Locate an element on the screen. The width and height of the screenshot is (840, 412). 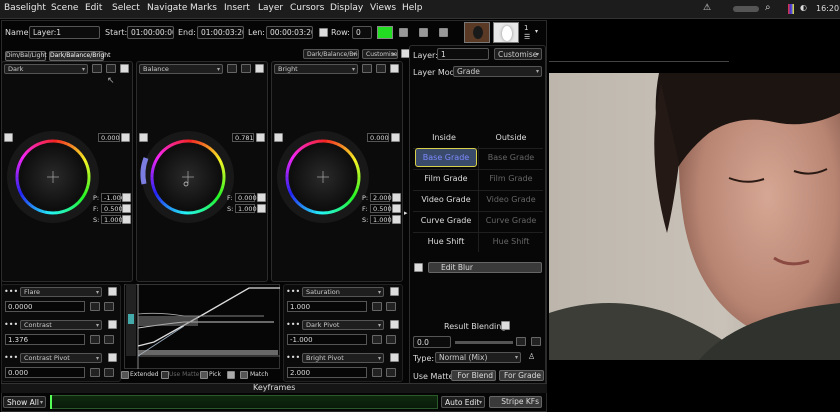
list-icon: ☰ is located at coordinates (527, 37).